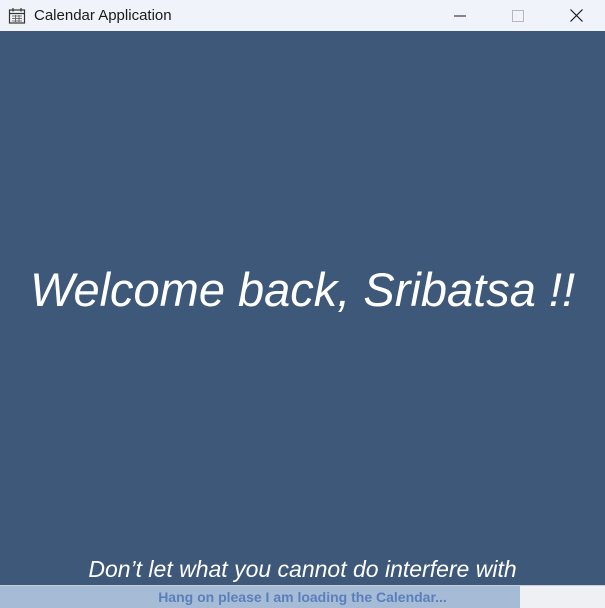 The image size is (605, 608). I want to click on title-bar: Calendar Application, so click(302, 15).